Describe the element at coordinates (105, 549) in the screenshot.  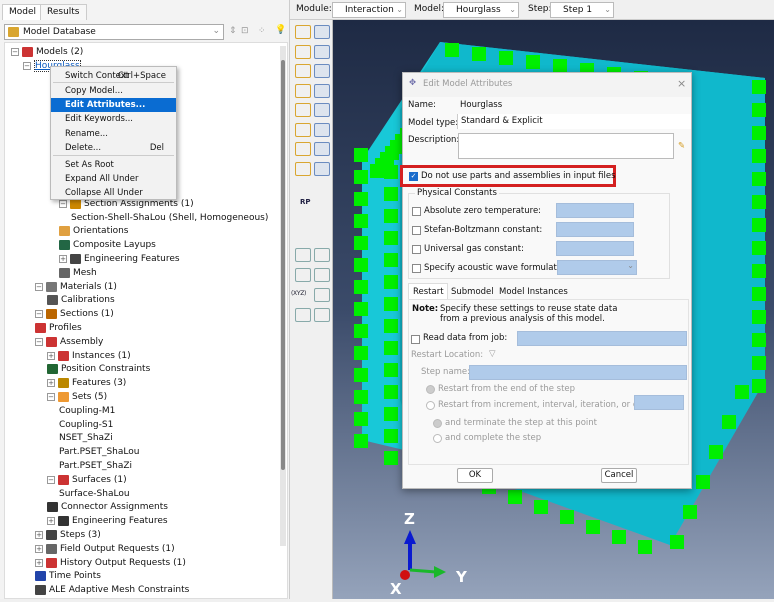
I see `tree-item: + Field Output Requests (1)` at that location.